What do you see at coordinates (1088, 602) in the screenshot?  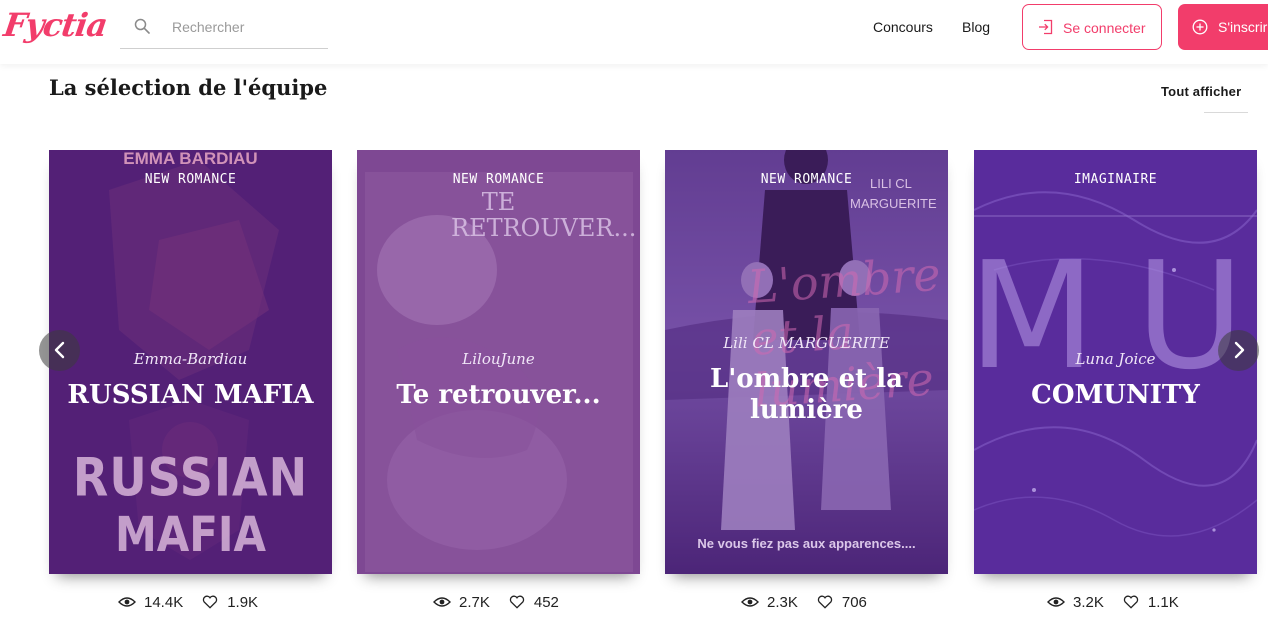 I see `views-count: 3.2K` at bounding box center [1088, 602].